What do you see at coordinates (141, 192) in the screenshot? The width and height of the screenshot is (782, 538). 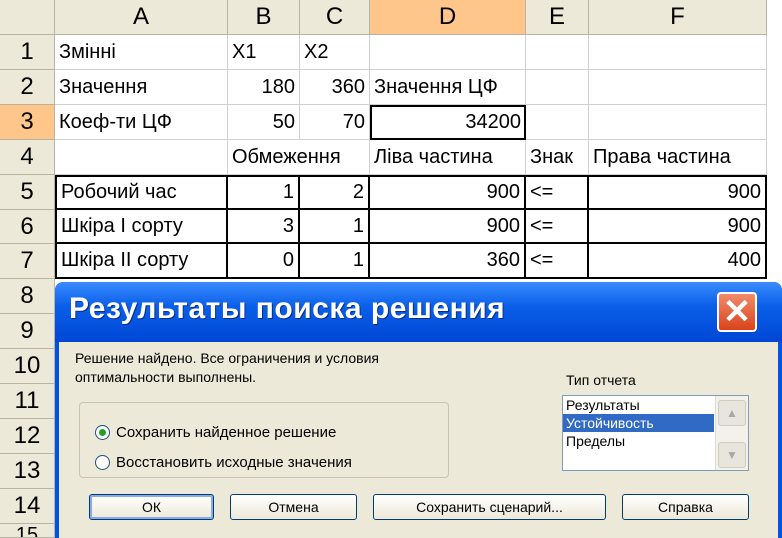 I see `cell-a5: Робочий час` at bounding box center [141, 192].